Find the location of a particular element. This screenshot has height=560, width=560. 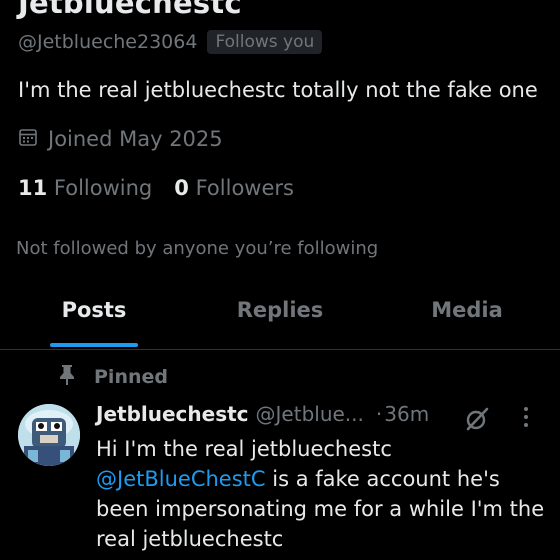

follows-you-badge: Follows you is located at coordinates (265, 42).